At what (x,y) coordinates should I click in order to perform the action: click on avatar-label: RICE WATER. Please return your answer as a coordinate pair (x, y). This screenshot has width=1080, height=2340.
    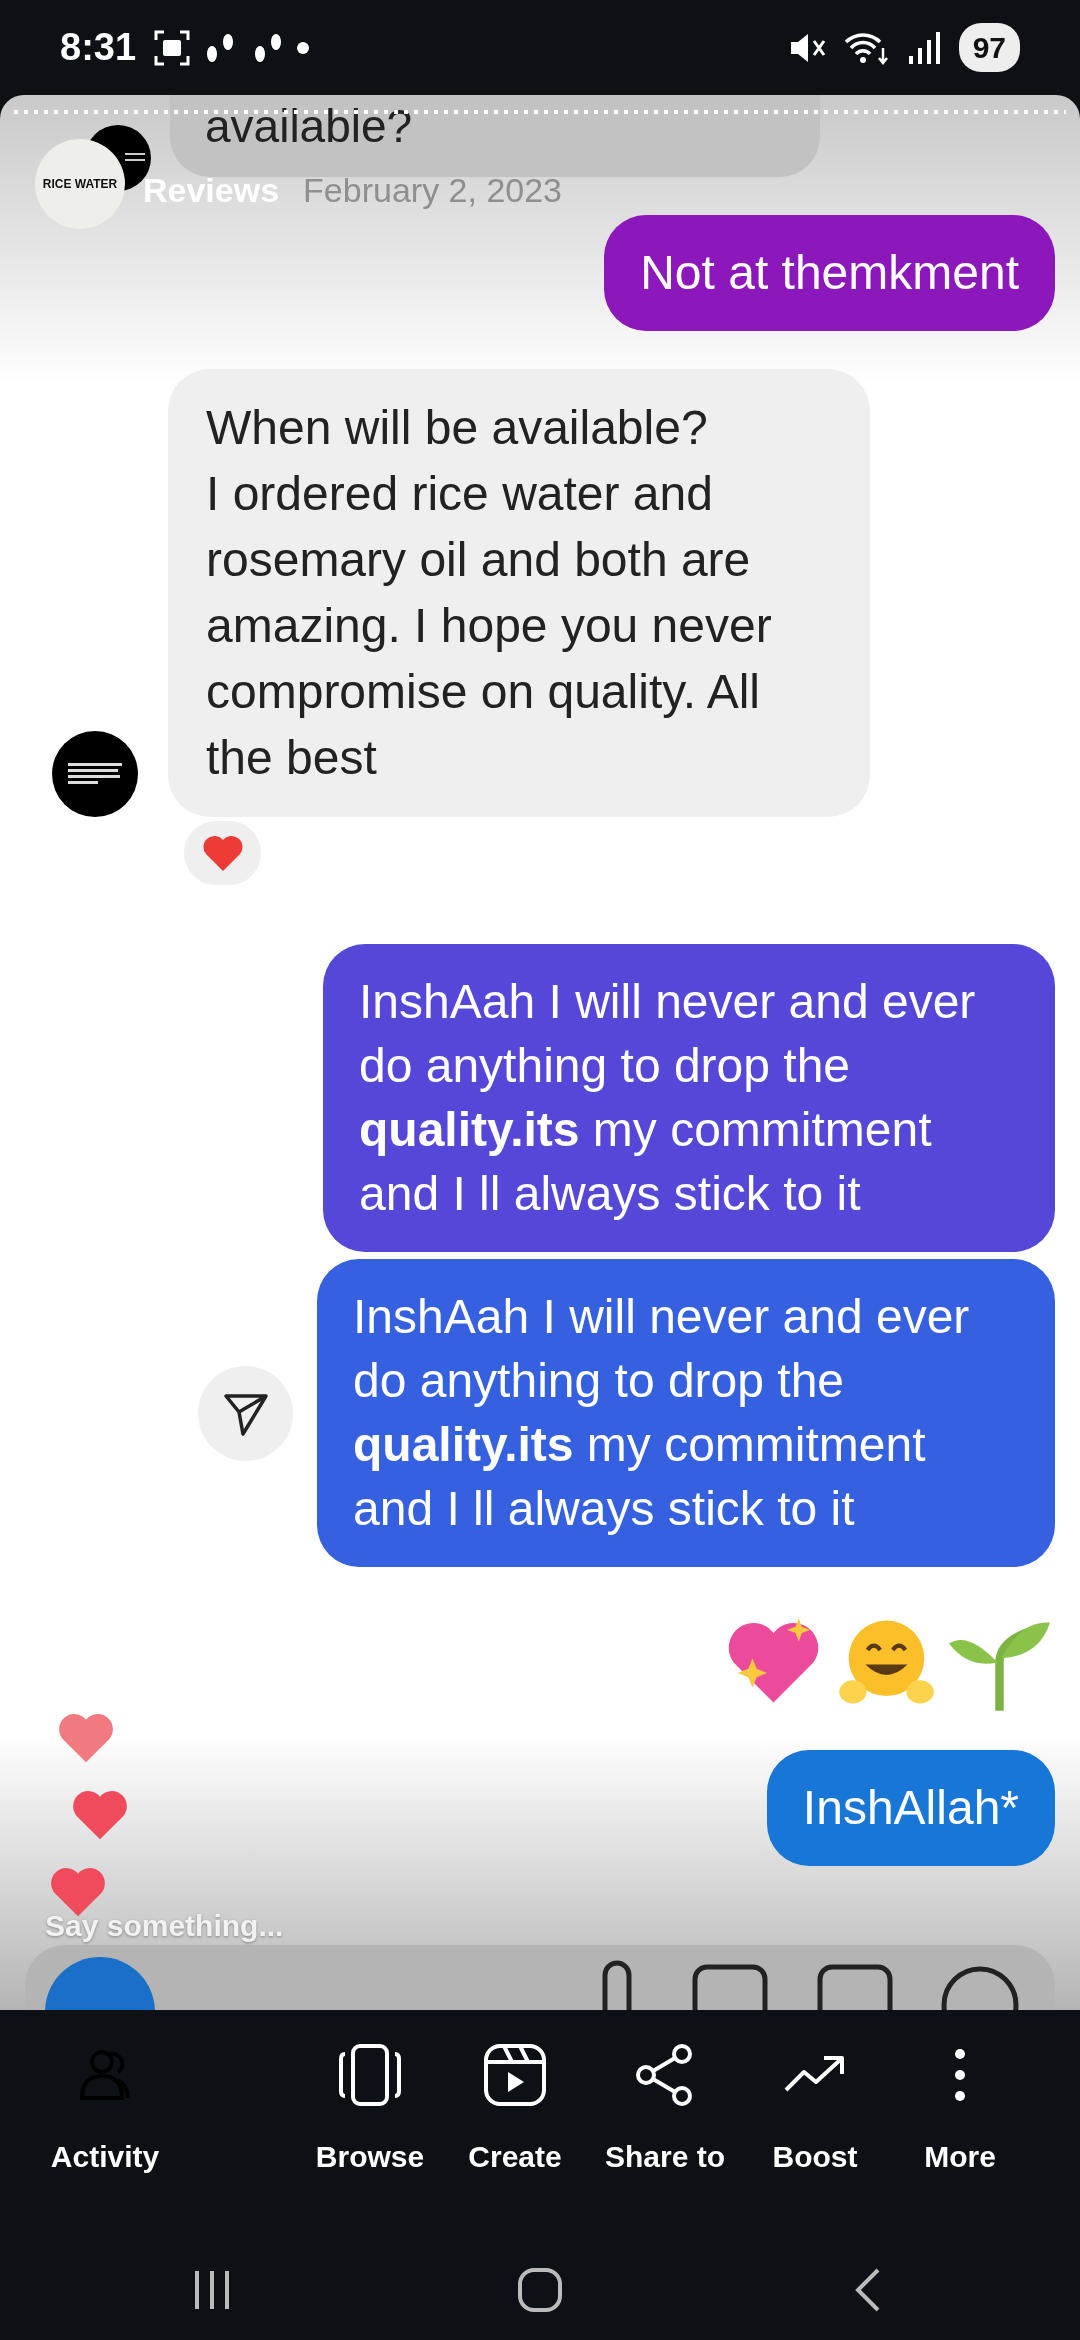
    Looking at the image, I should click on (80, 184).